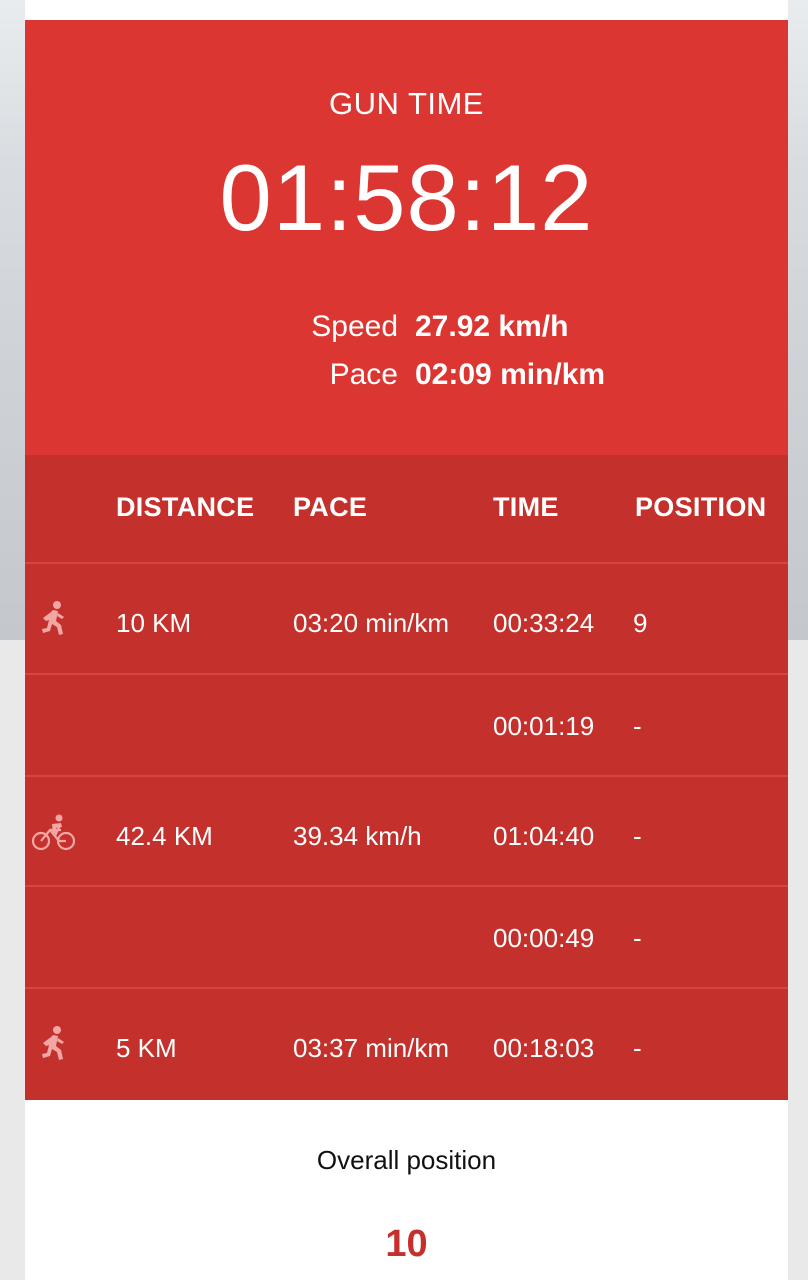 The height and width of the screenshot is (1280, 808). What do you see at coordinates (406, 725) in the screenshot?
I see `table-row: 00:01:19 -` at bounding box center [406, 725].